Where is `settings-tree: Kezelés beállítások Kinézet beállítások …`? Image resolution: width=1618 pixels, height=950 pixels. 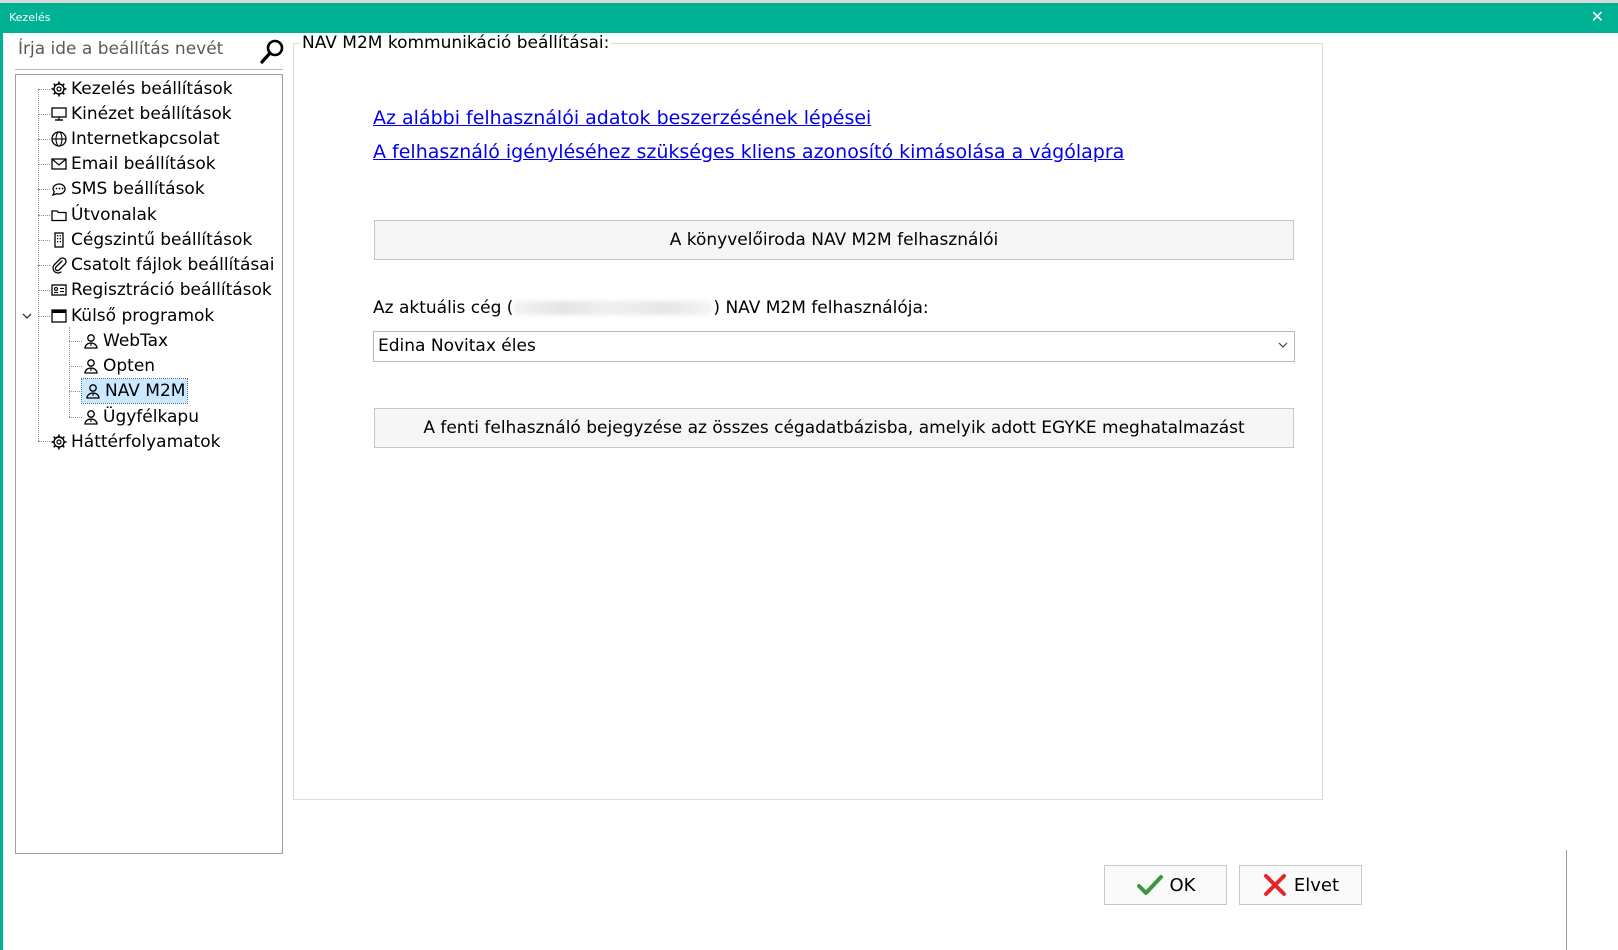
settings-tree: Kezelés beállítások Kinézet beállítások … is located at coordinates (149, 464).